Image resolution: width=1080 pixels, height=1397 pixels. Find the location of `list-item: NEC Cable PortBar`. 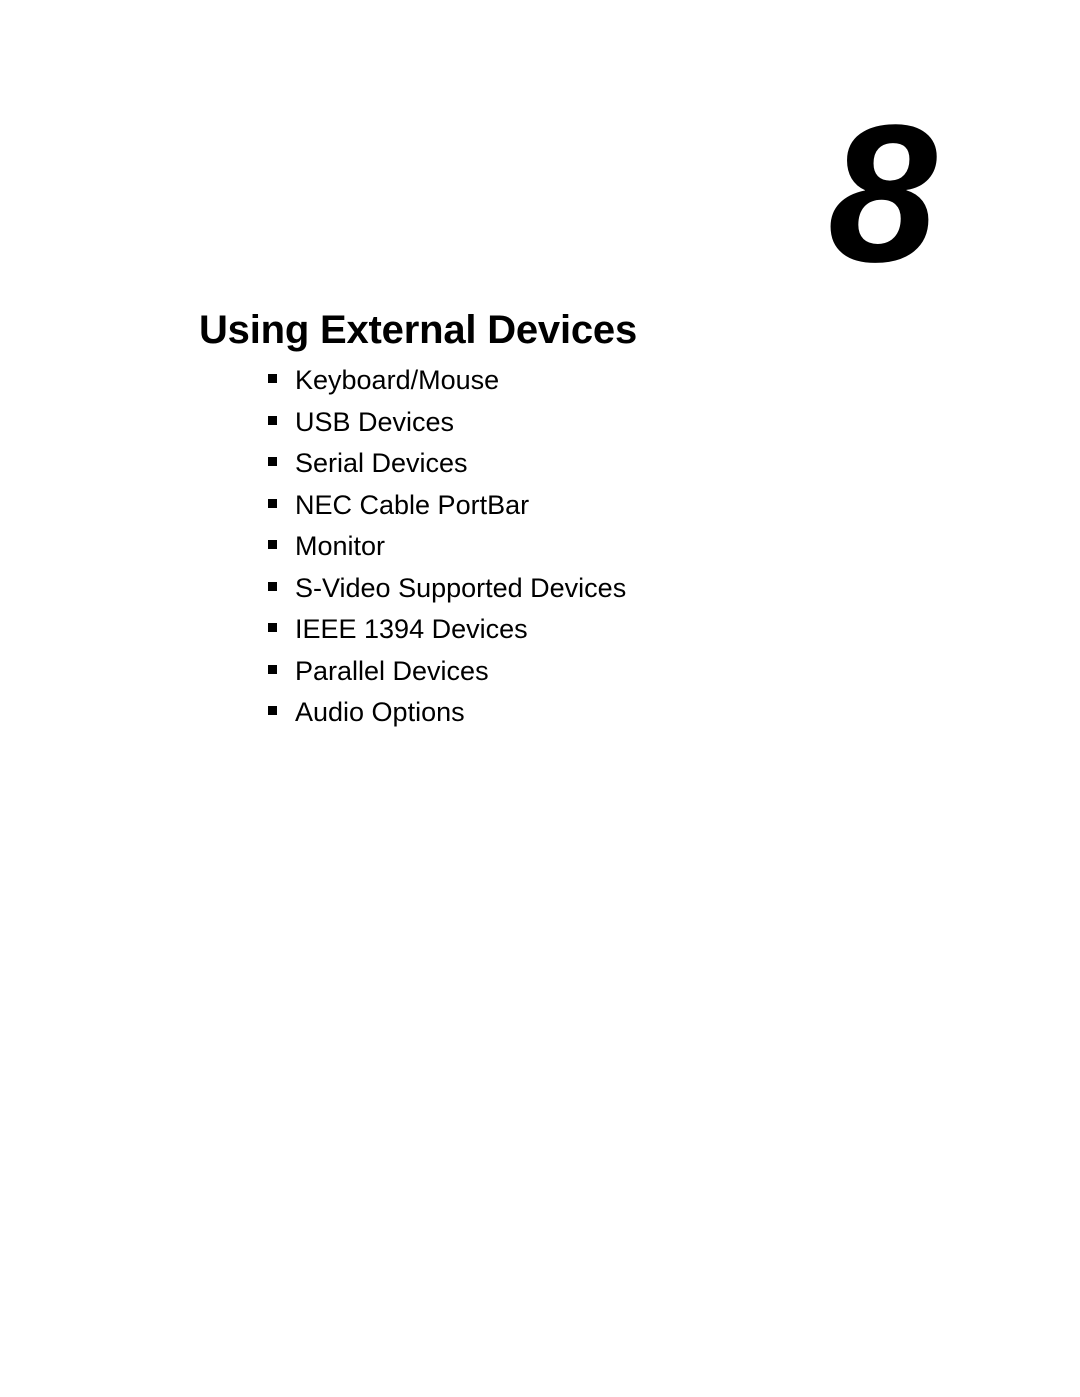

list-item: NEC Cable PortBar is located at coordinates (447, 511).